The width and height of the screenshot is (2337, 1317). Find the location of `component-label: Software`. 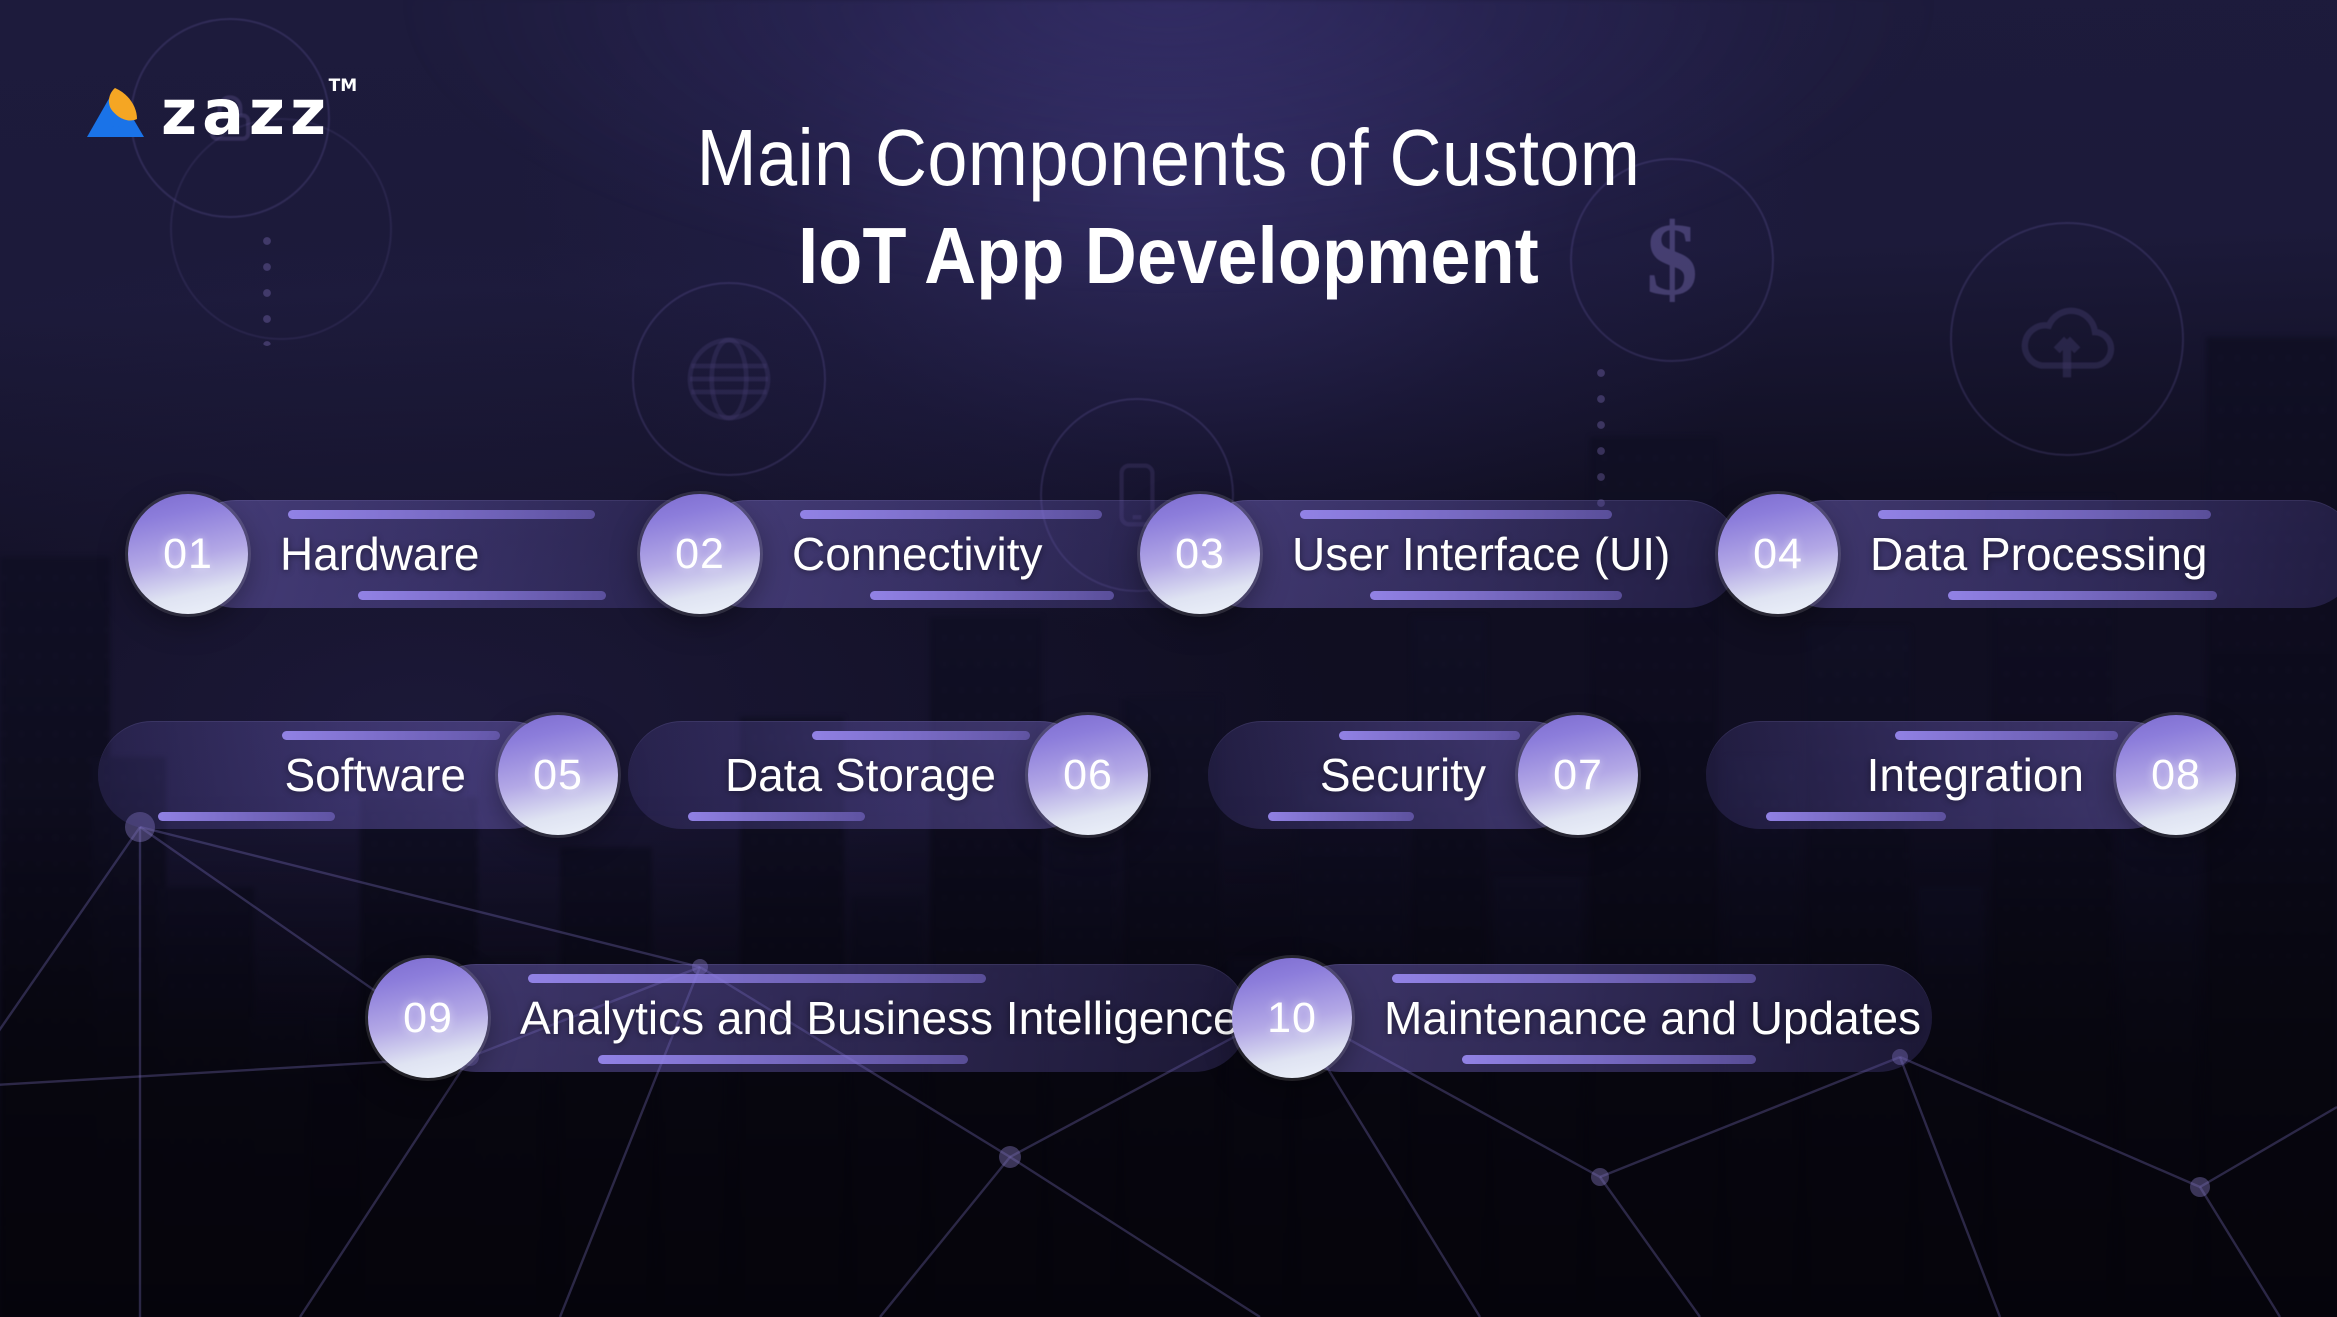

component-label: Software is located at coordinates (375, 775).